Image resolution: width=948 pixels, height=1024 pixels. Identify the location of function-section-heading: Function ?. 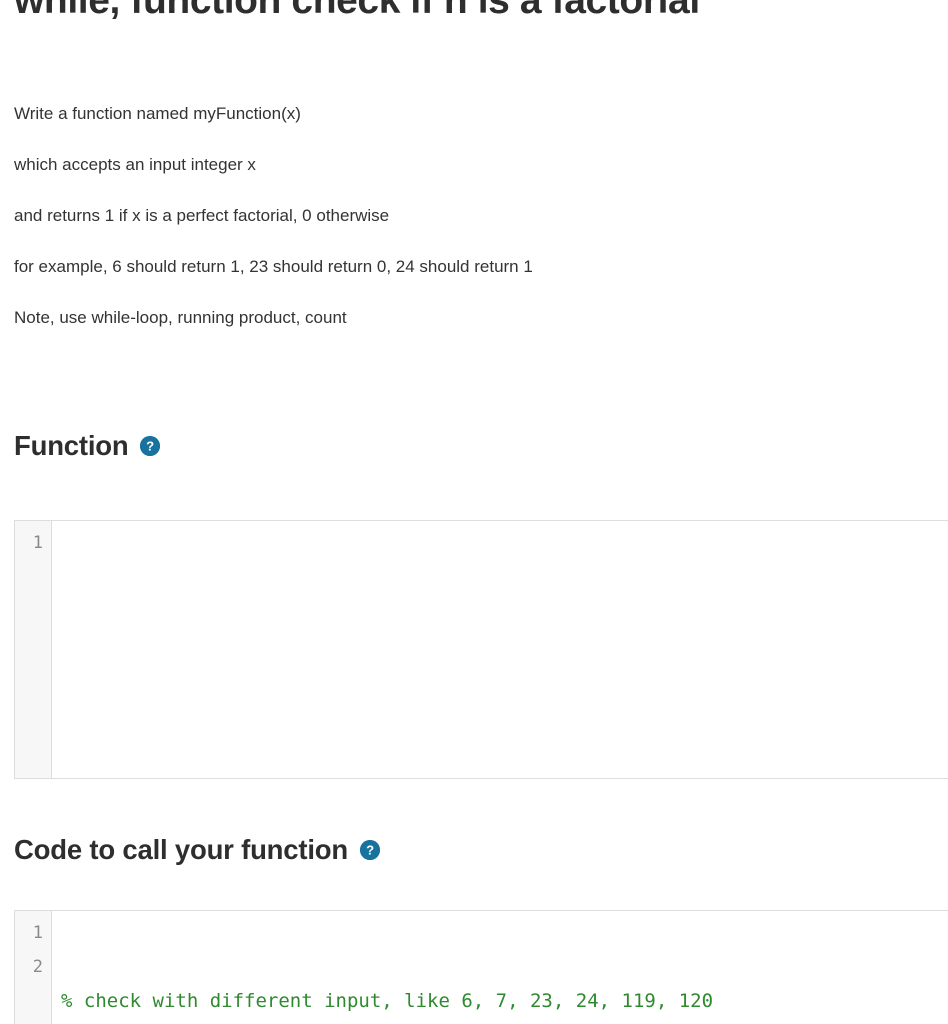
(87, 446).